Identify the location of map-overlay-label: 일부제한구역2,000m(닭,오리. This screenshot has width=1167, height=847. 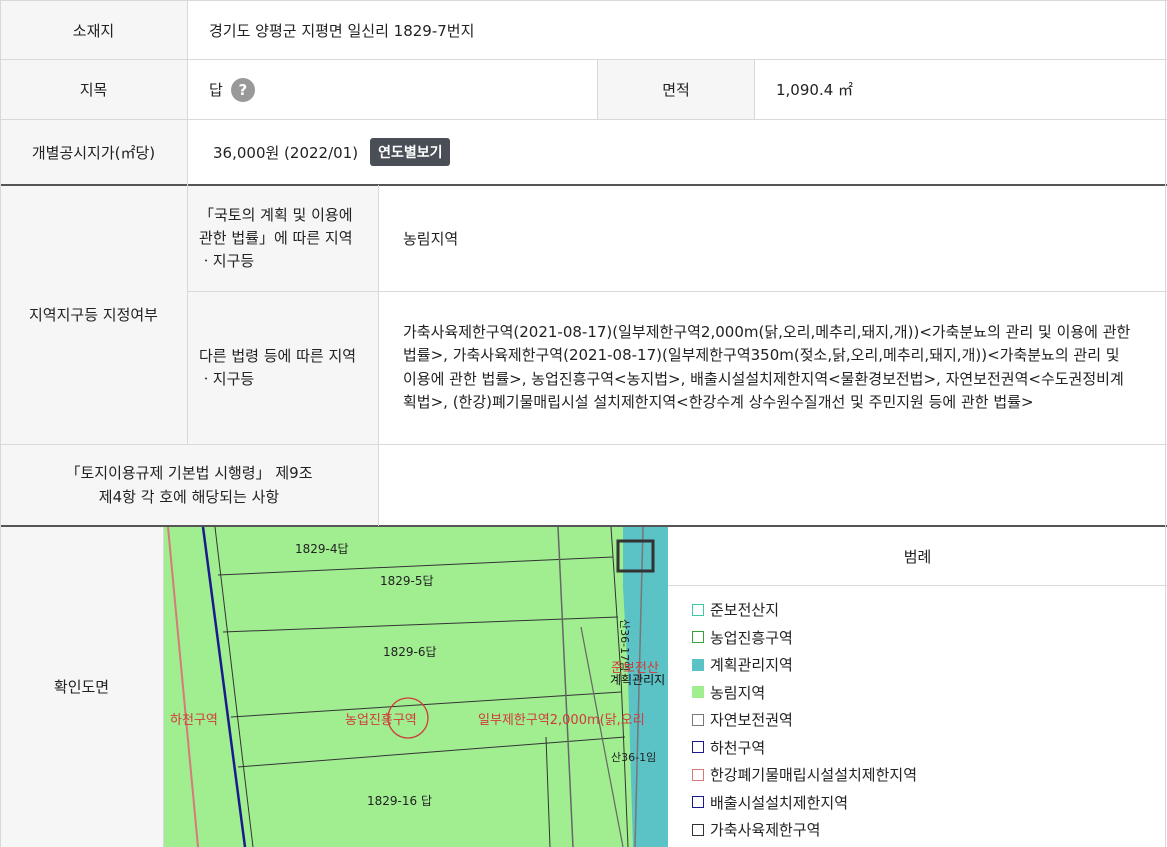
(561, 720).